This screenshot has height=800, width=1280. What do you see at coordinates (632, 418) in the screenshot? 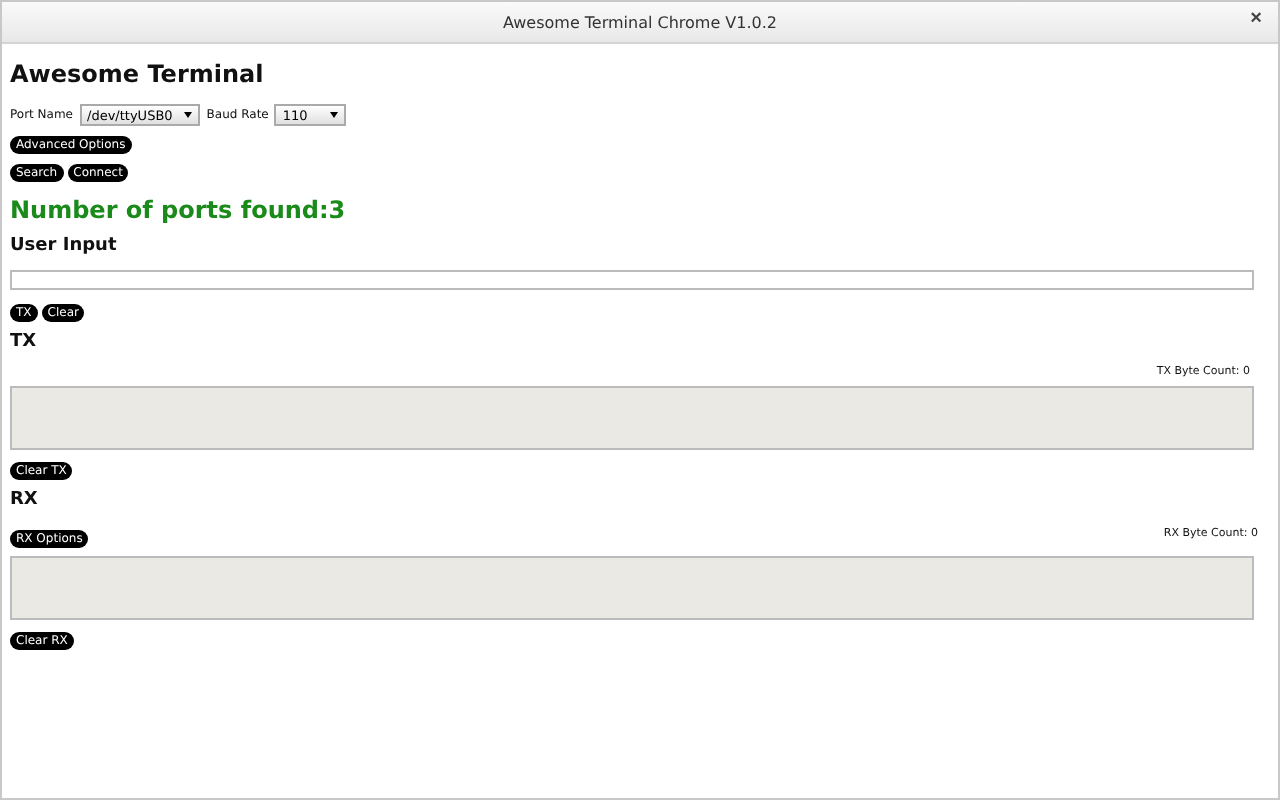
I see `tx-output-area` at bounding box center [632, 418].